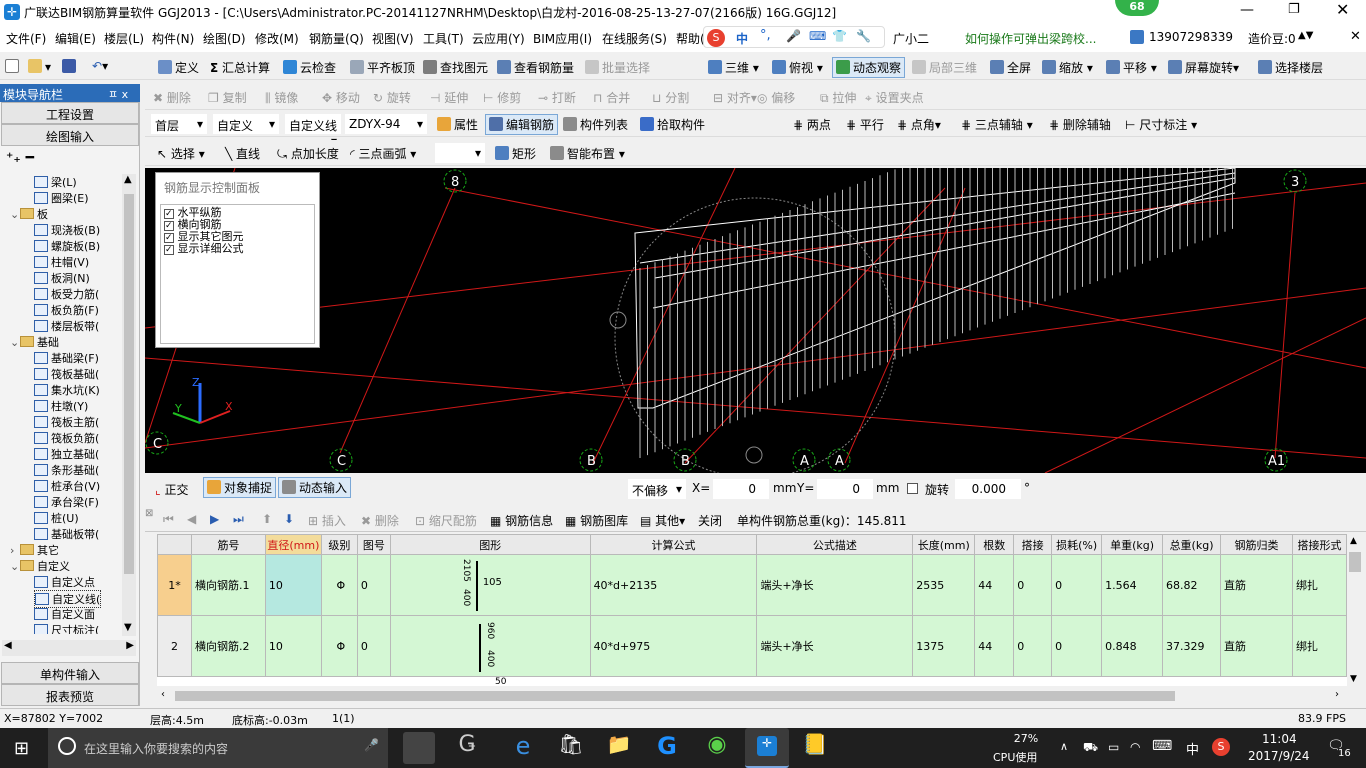 This screenshot has width=1366, height=768. I want to click on element-select: ZDYX-94 ▾, so click(386, 124).